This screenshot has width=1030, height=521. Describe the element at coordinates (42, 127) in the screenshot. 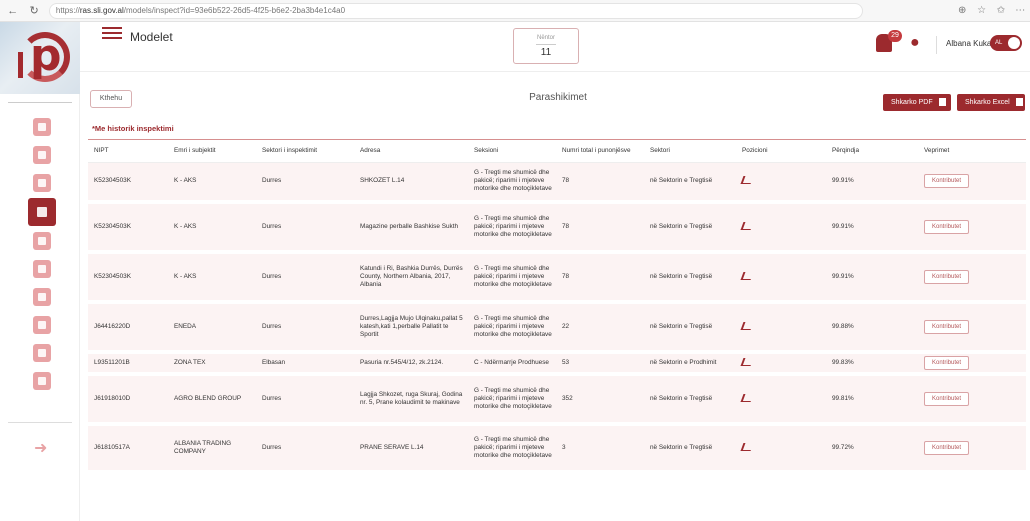

I see `home-icon` at that location.